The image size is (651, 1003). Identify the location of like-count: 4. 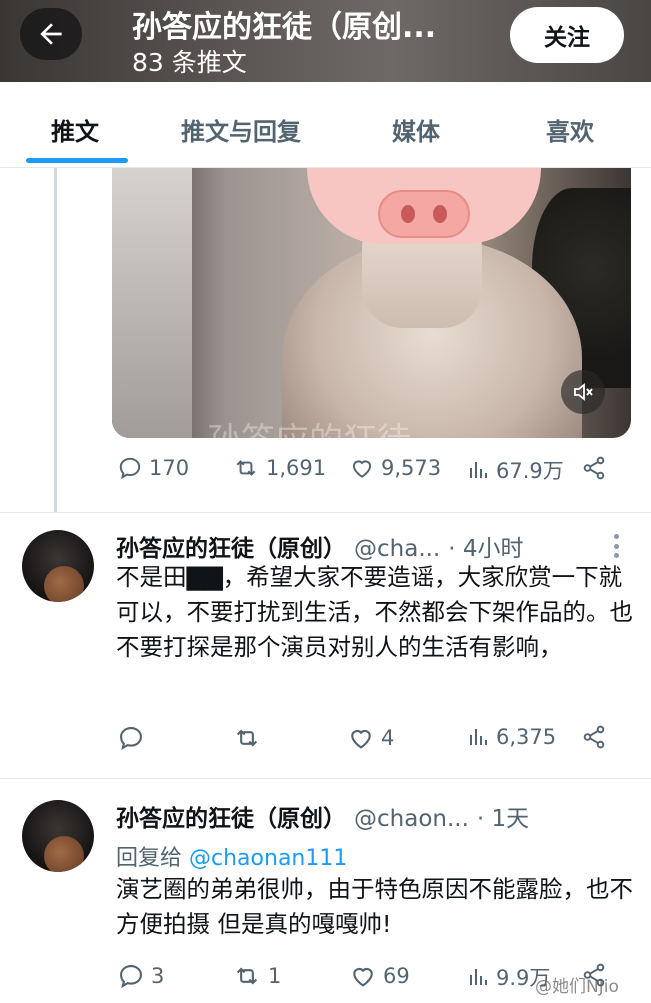
(388, 738).